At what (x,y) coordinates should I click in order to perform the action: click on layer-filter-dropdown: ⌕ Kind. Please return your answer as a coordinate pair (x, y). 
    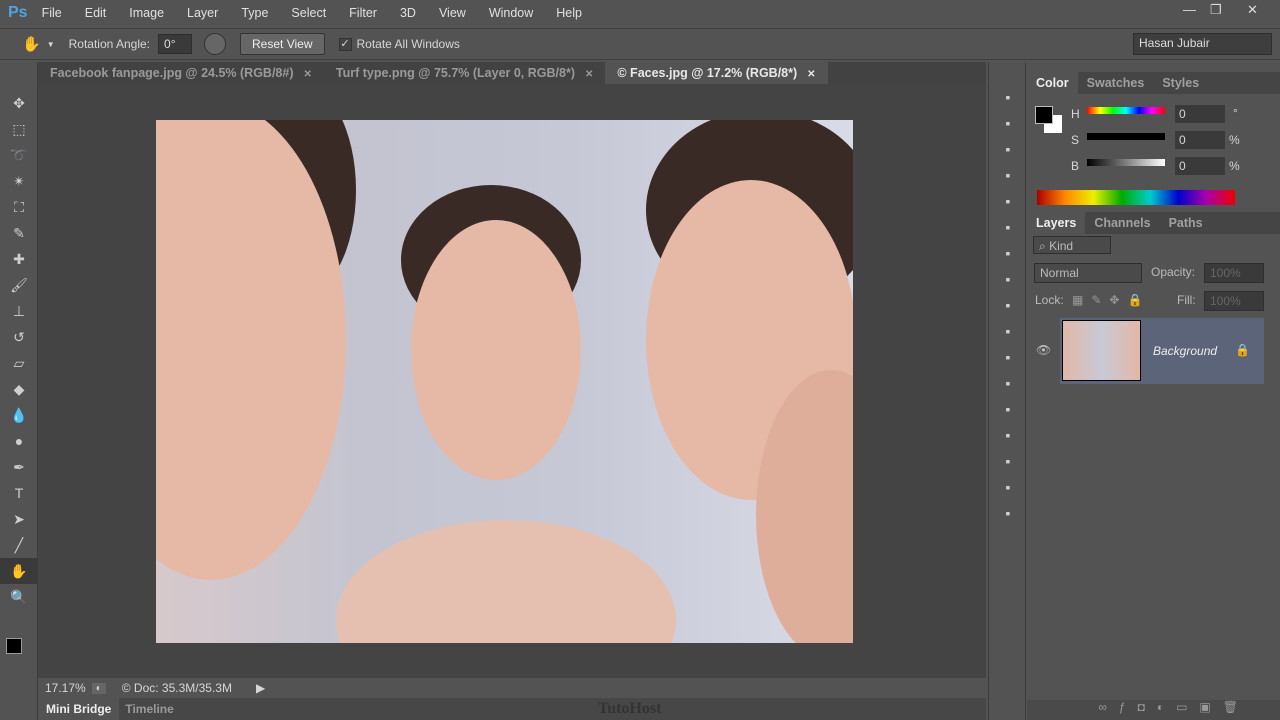
    Looking at the image, I should click on (1072, 245).